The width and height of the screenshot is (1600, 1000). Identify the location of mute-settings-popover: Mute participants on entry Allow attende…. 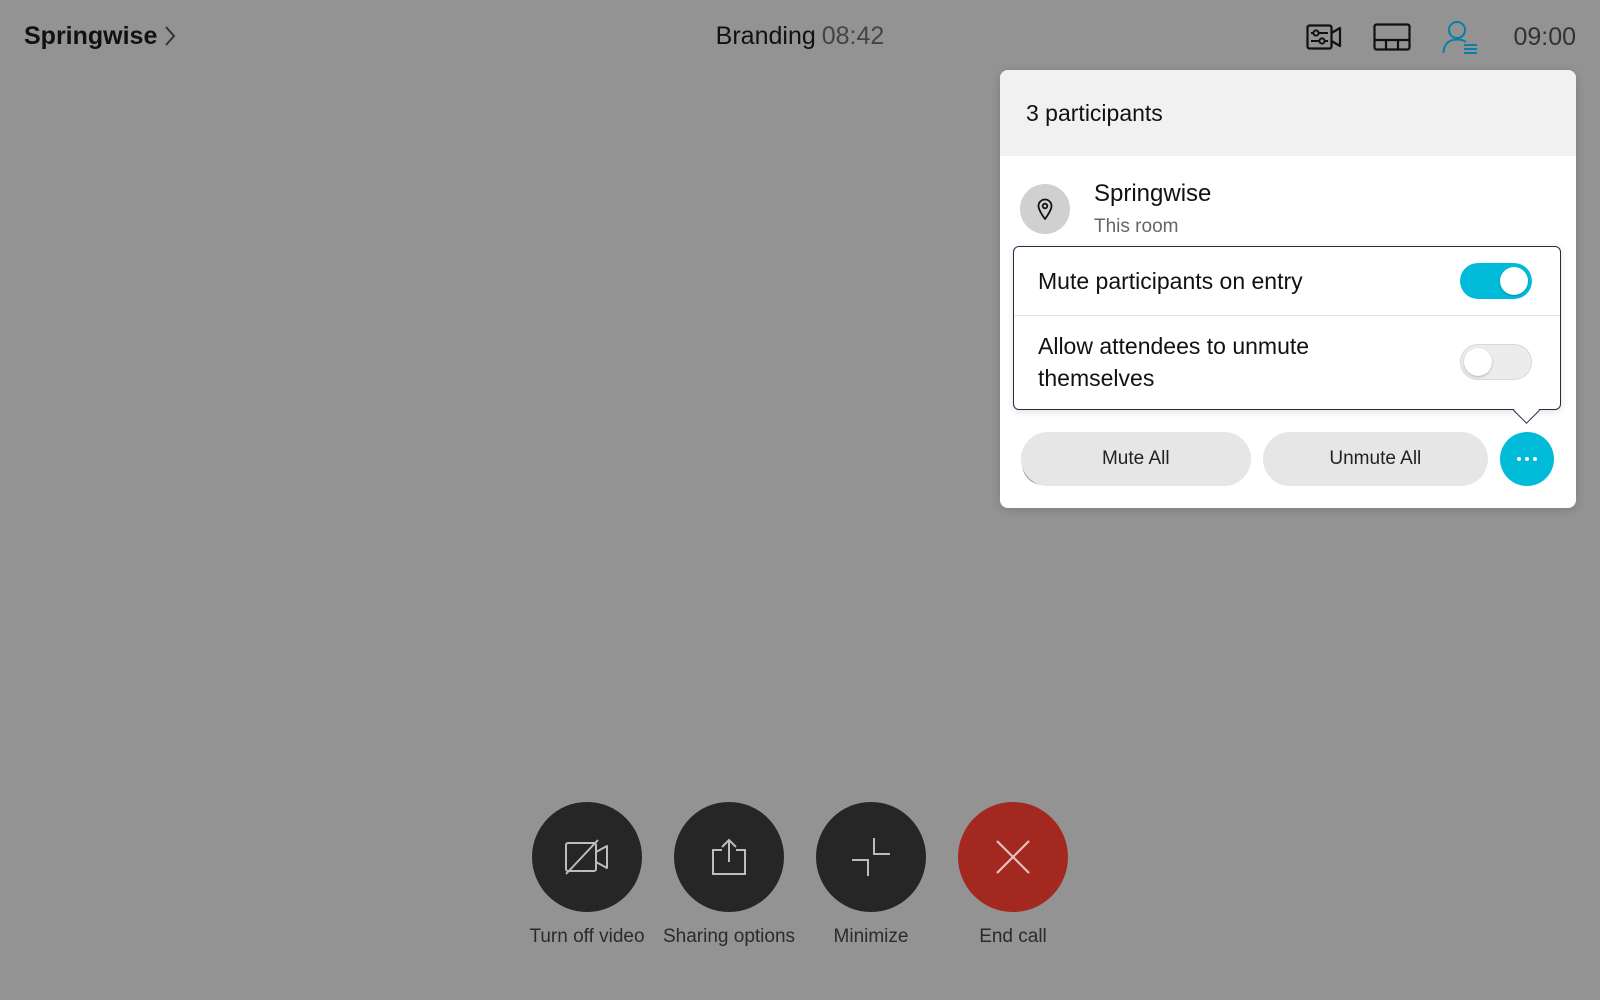
(1287, 328).